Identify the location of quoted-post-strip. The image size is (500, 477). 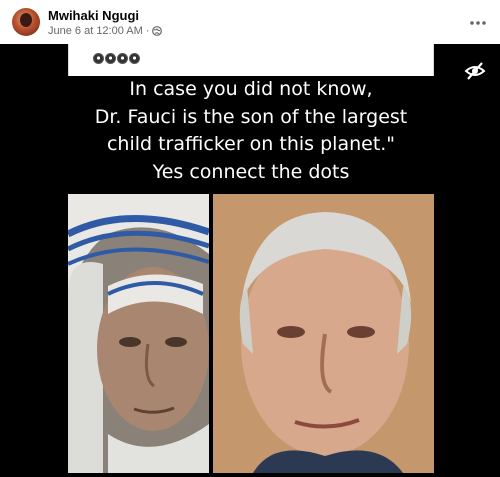
(251, 60).